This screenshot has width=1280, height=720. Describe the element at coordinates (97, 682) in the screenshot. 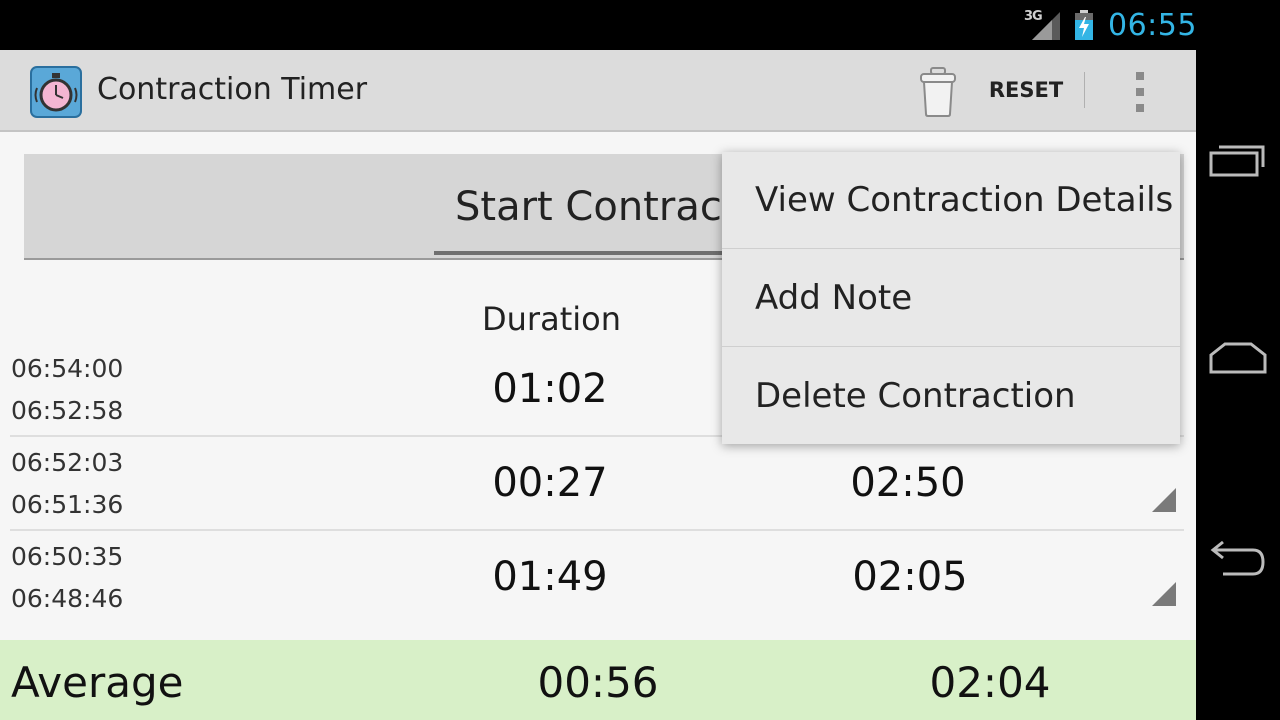

I see `average-label: Average` at that location.